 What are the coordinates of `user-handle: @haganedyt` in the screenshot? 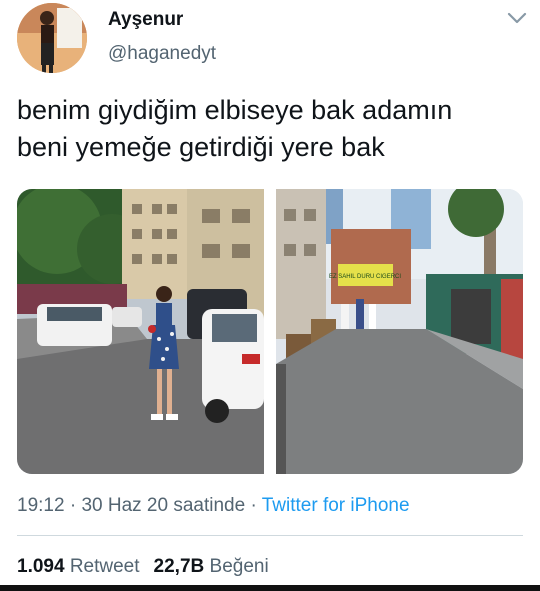 It's located at (162, 54).